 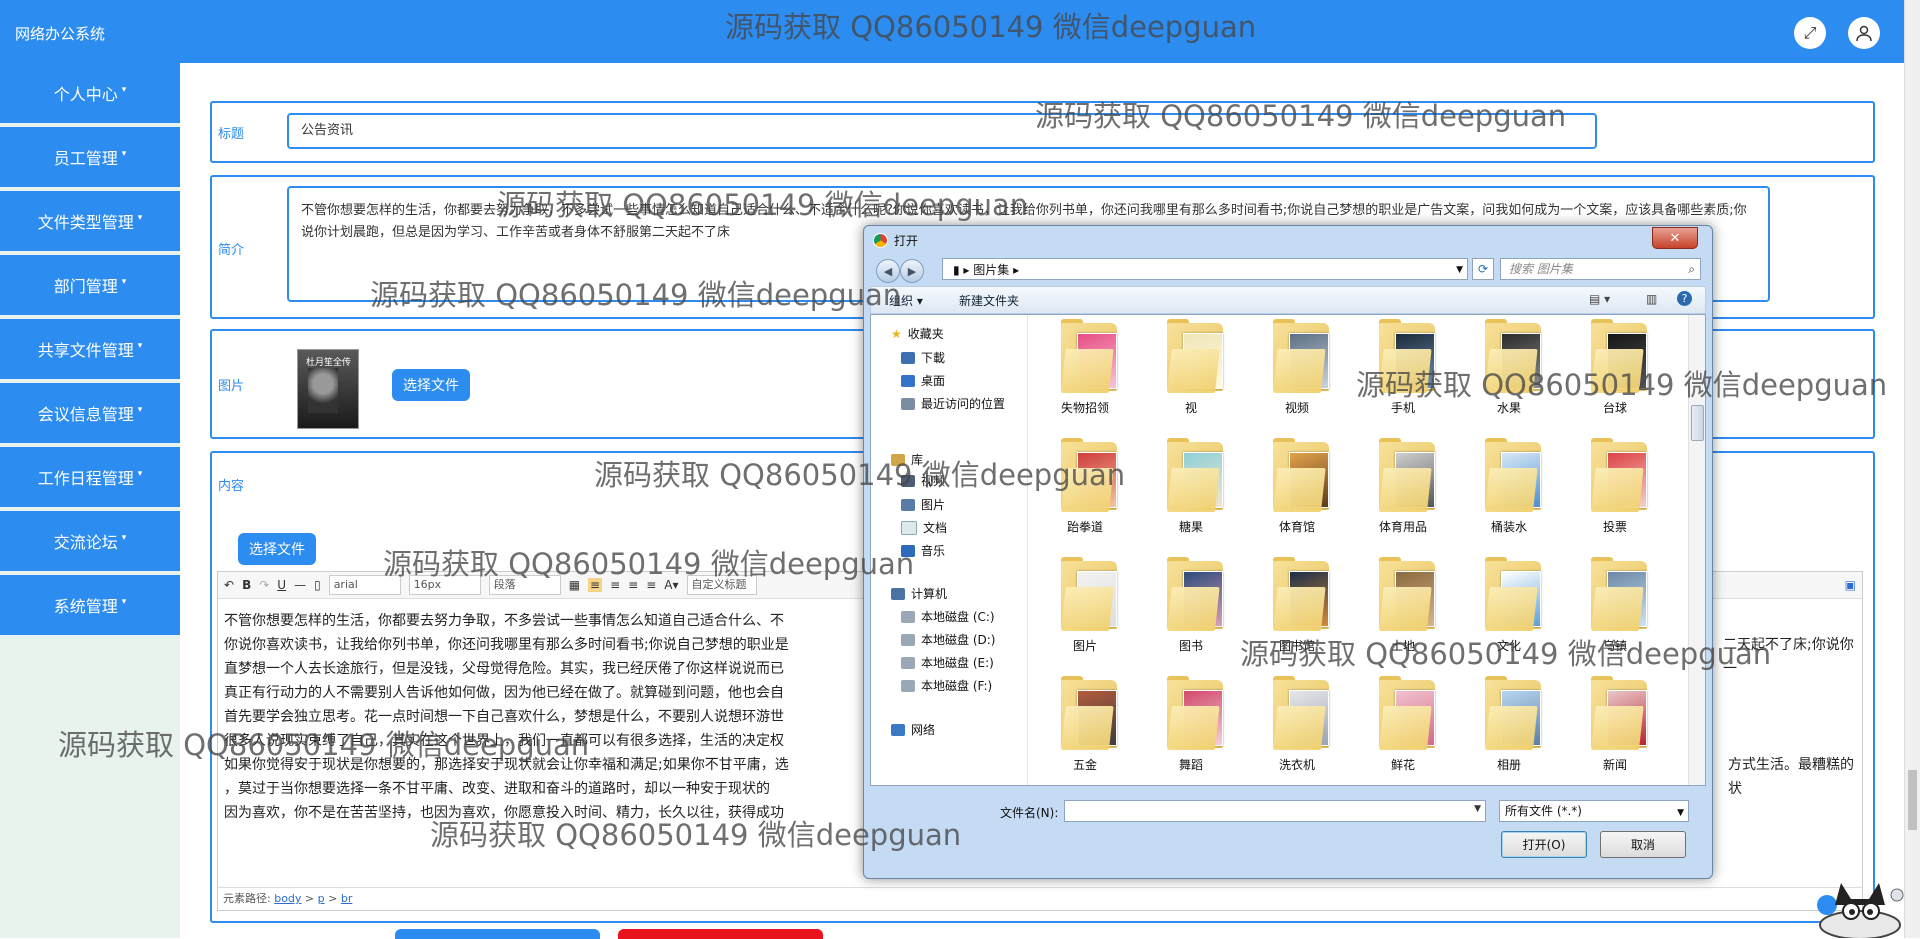 I want to click on close-icon: ✕, so click(x=1675, y=238).